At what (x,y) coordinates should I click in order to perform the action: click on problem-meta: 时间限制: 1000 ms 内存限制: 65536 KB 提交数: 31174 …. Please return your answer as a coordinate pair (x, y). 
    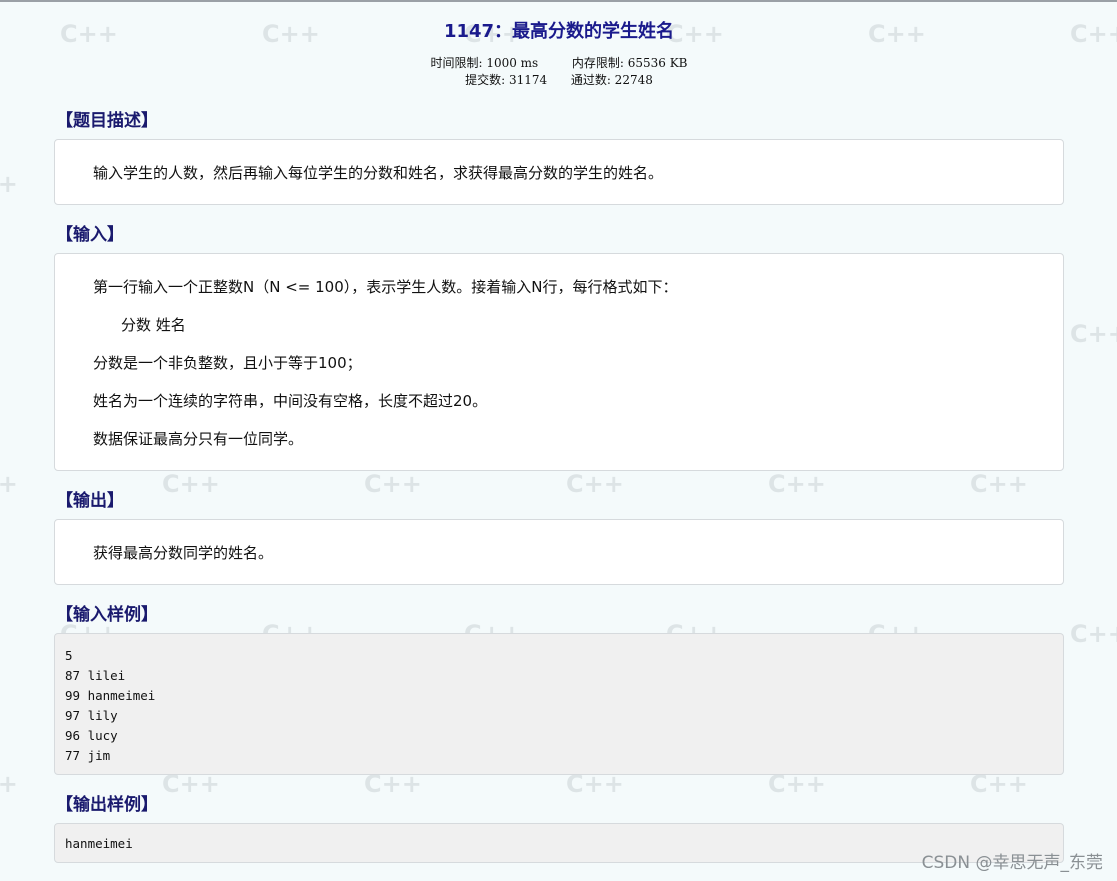
    Looking at the image, I should click on (559, 72).